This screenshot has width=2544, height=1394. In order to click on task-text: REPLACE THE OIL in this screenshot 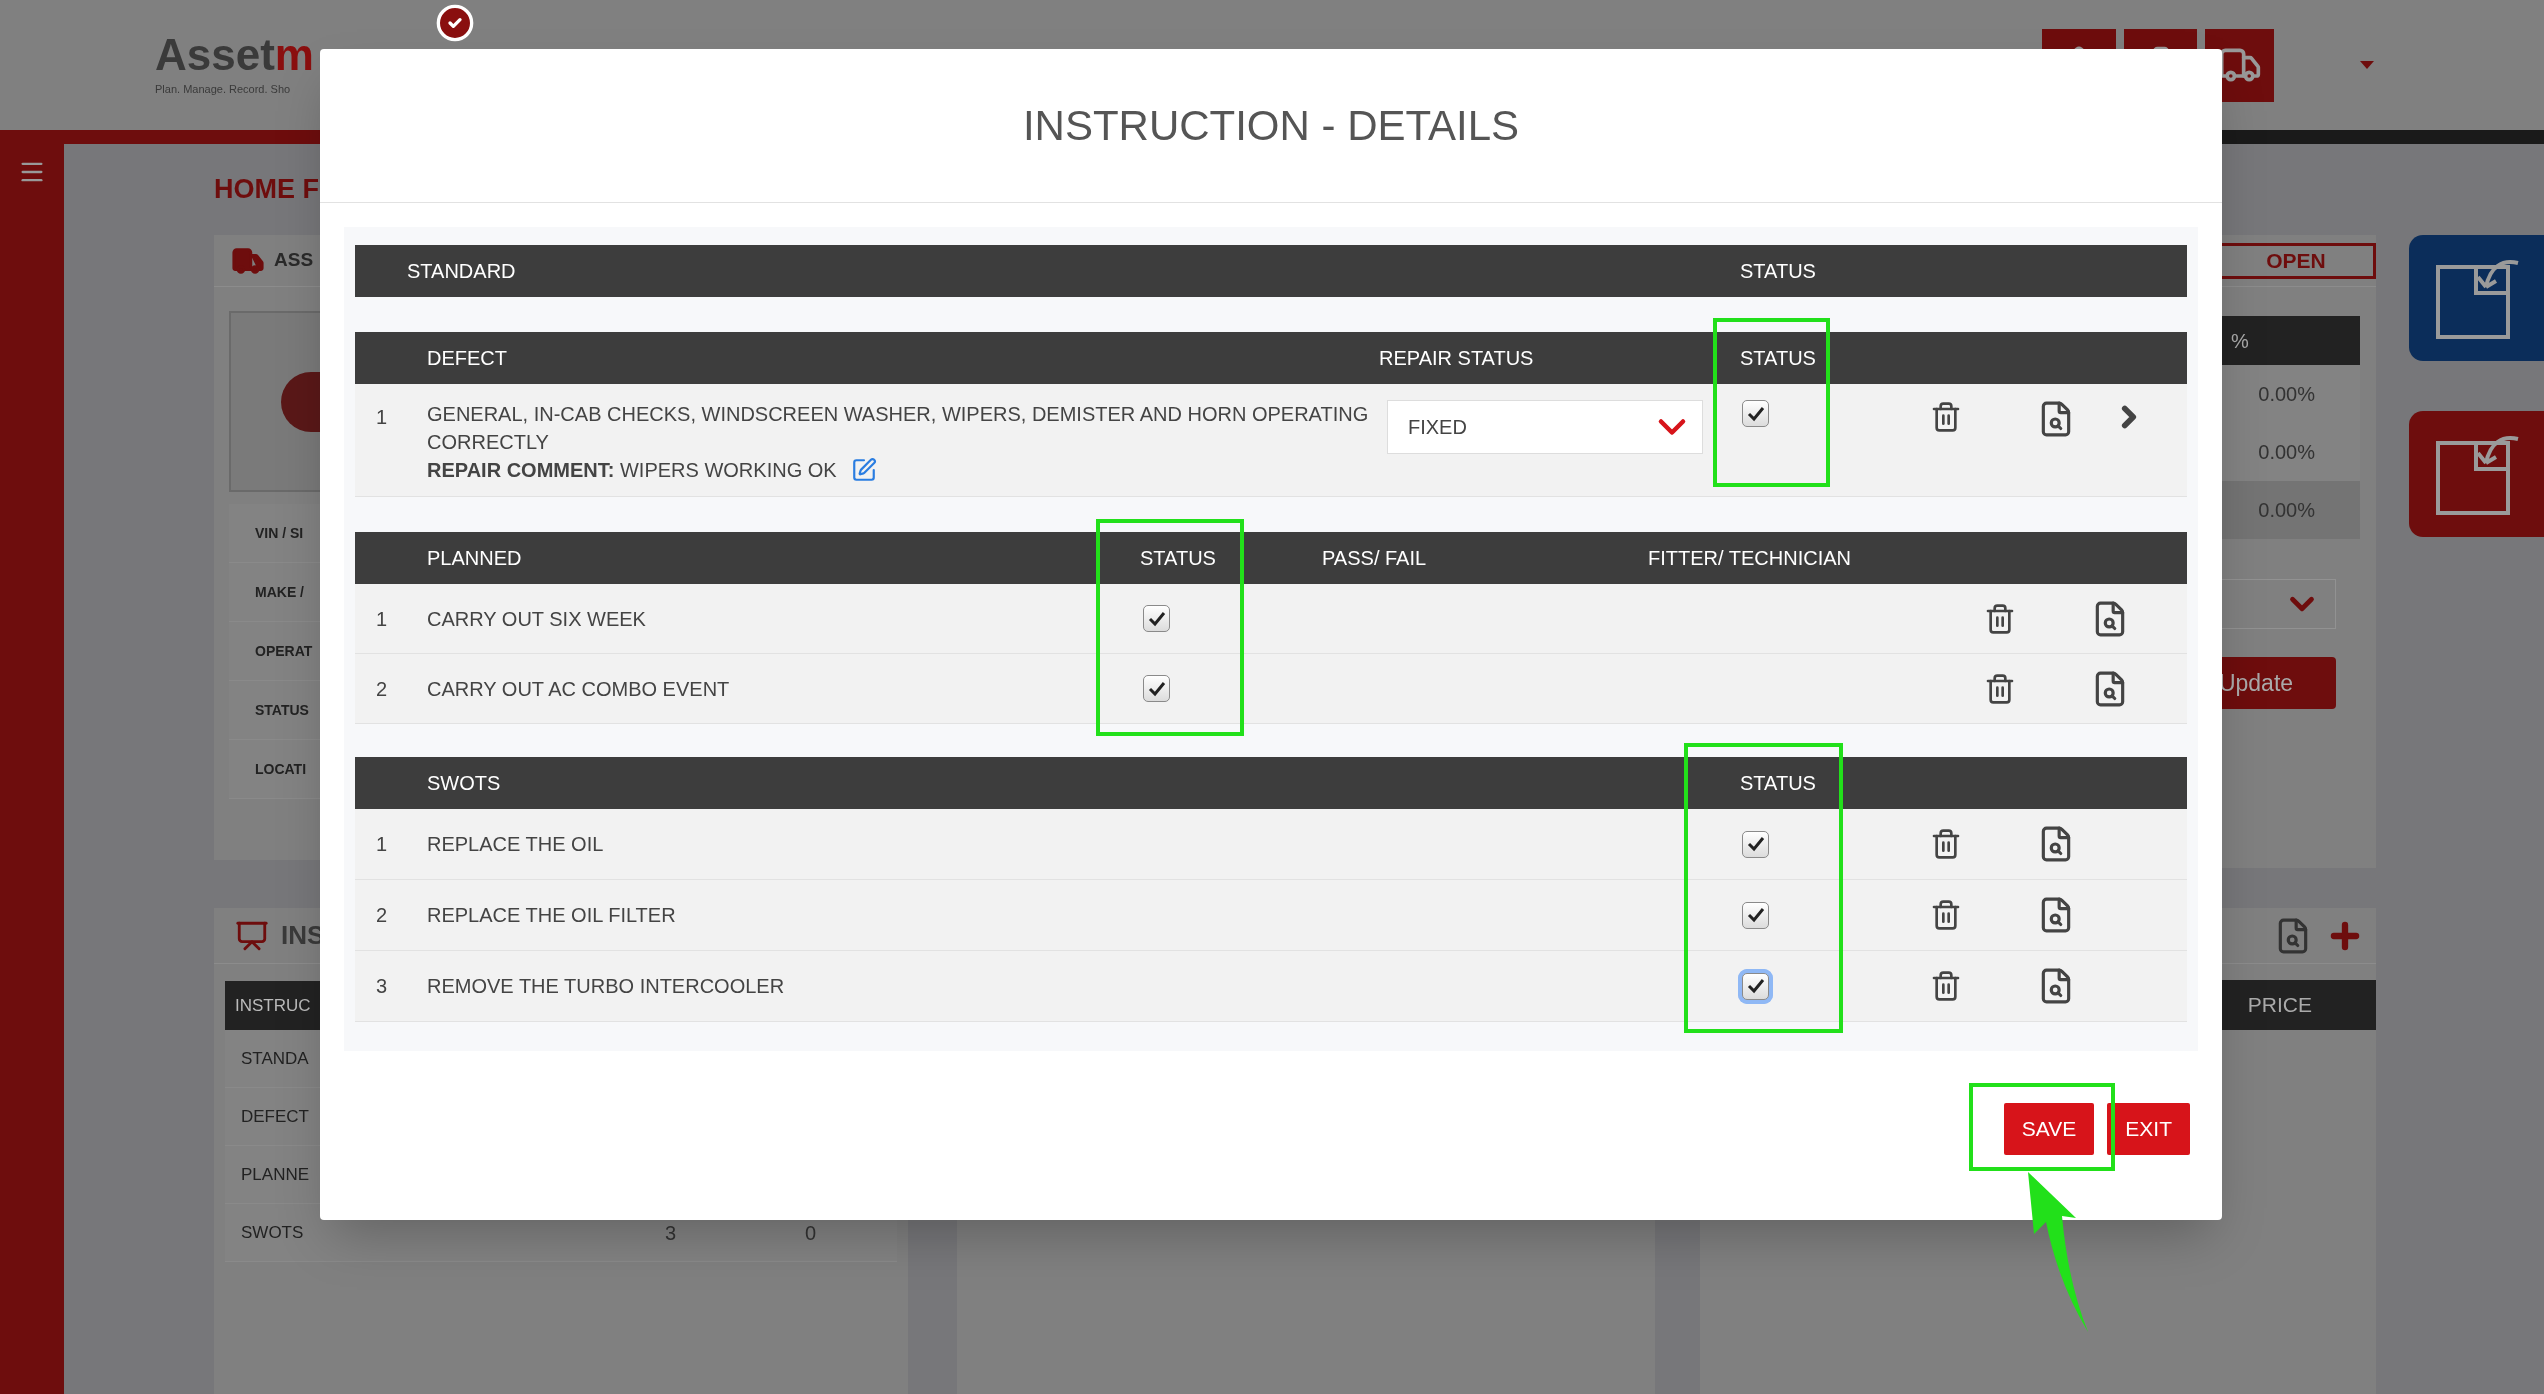, I will do `click(516, 844)`.